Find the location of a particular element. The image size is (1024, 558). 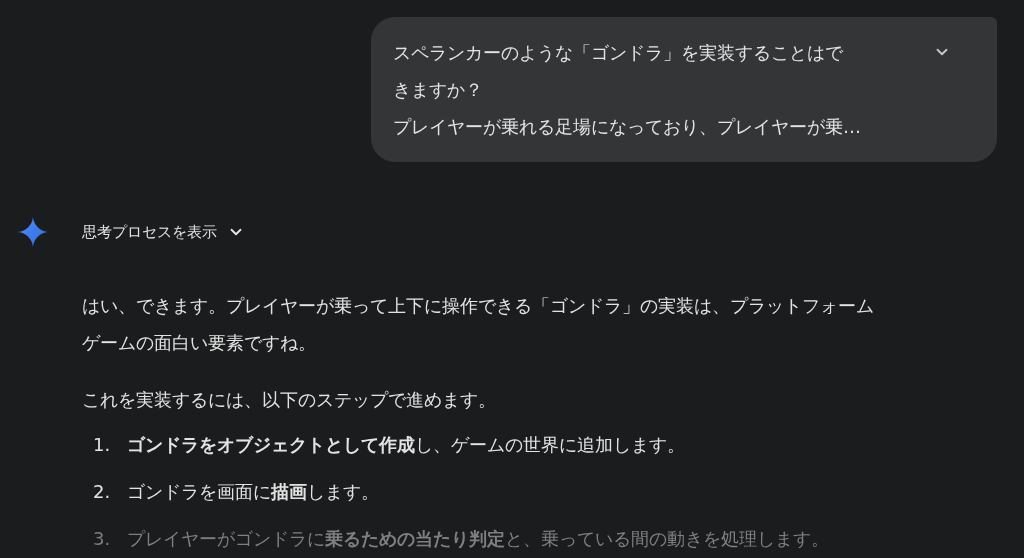

list-number: 1. is located at coordinates (102, 445).